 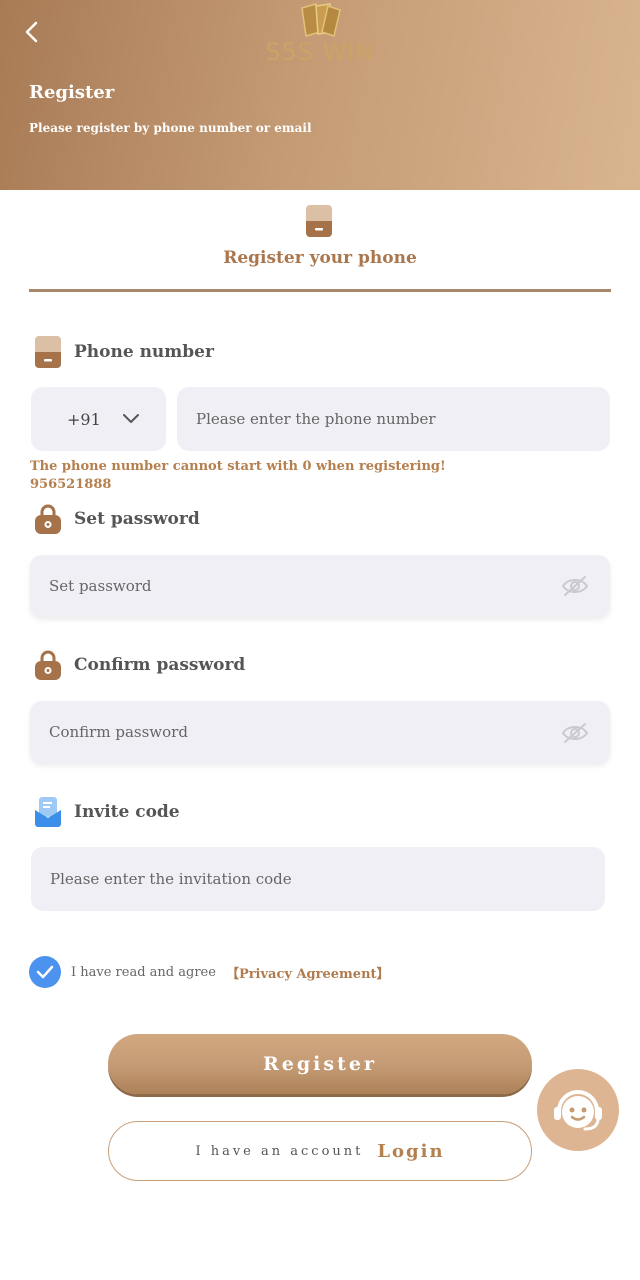 I want to click on customer-service-button, so click(x=578, y=1110).